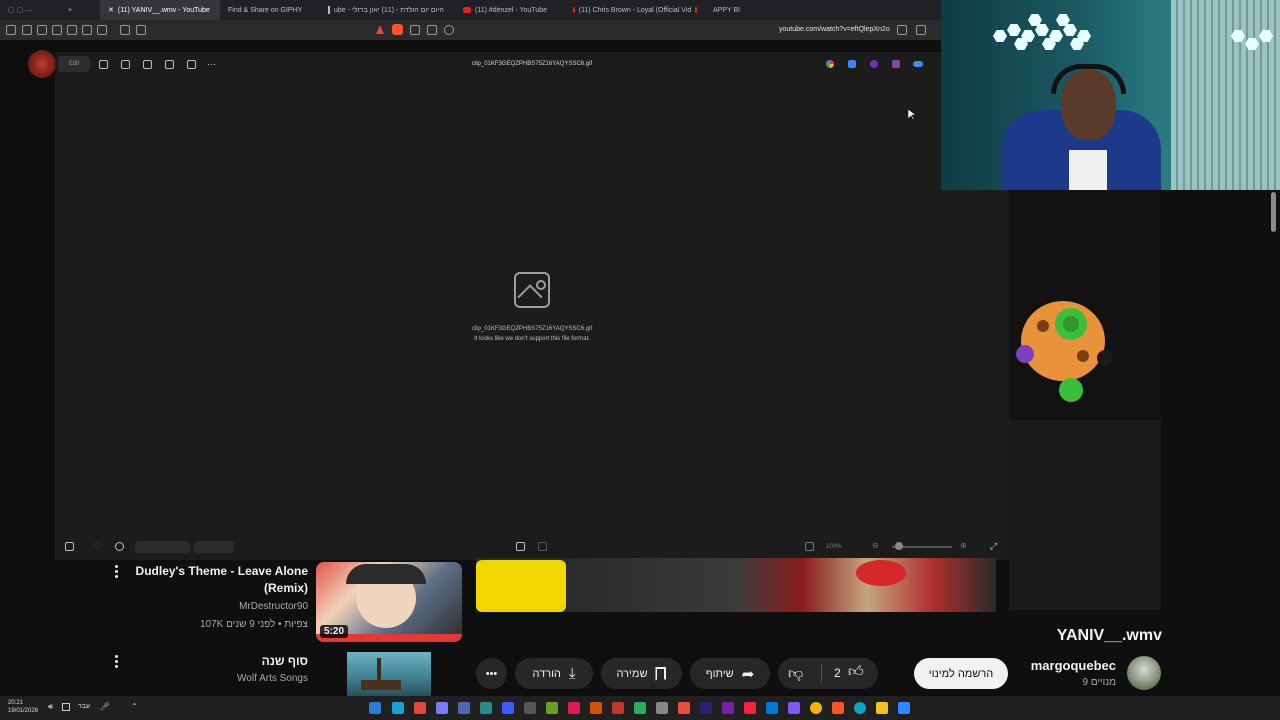 The image size is (1280, 720). Describe the element at coordinates (719, 673) in the screenshot. I see `share-label: שיתוף` at that location.